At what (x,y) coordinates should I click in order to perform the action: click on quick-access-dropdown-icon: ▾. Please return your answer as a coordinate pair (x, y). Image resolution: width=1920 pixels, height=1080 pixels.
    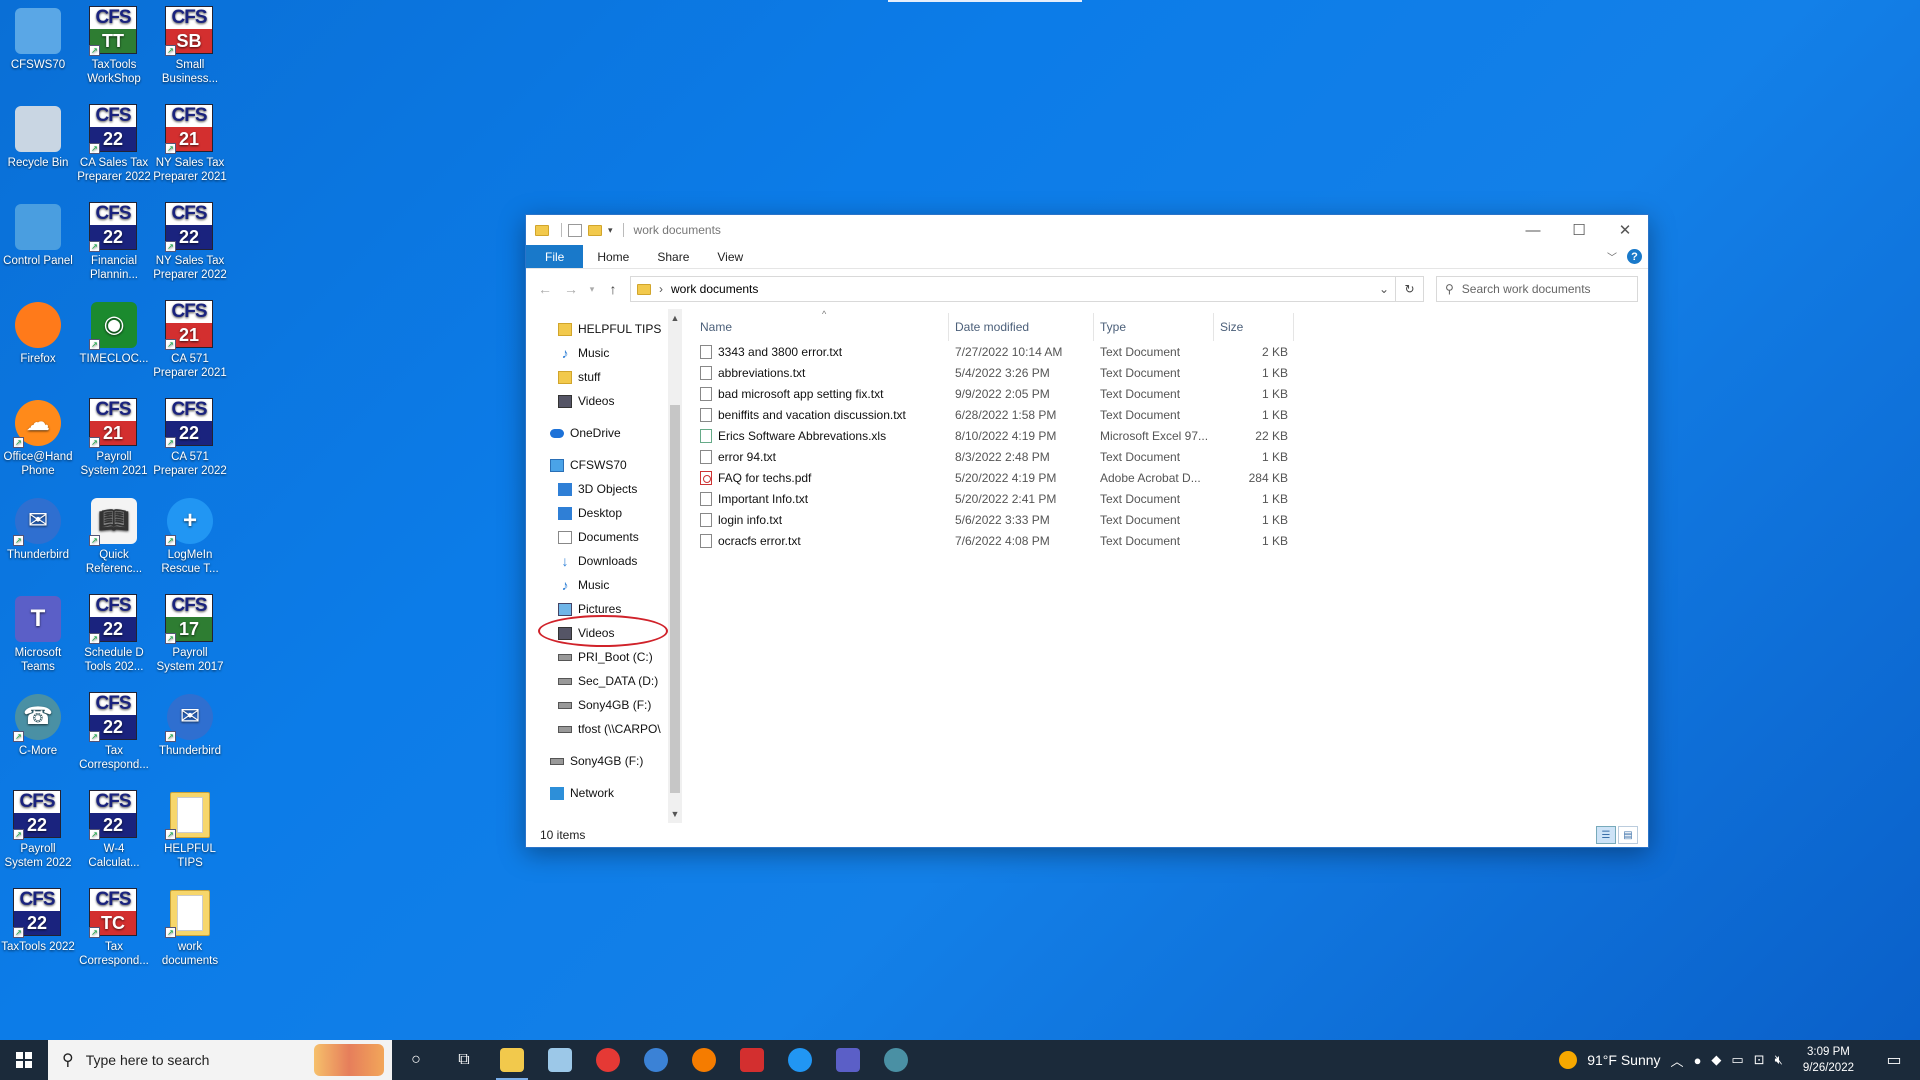
    Looking at the image, I should click on (610, 230).